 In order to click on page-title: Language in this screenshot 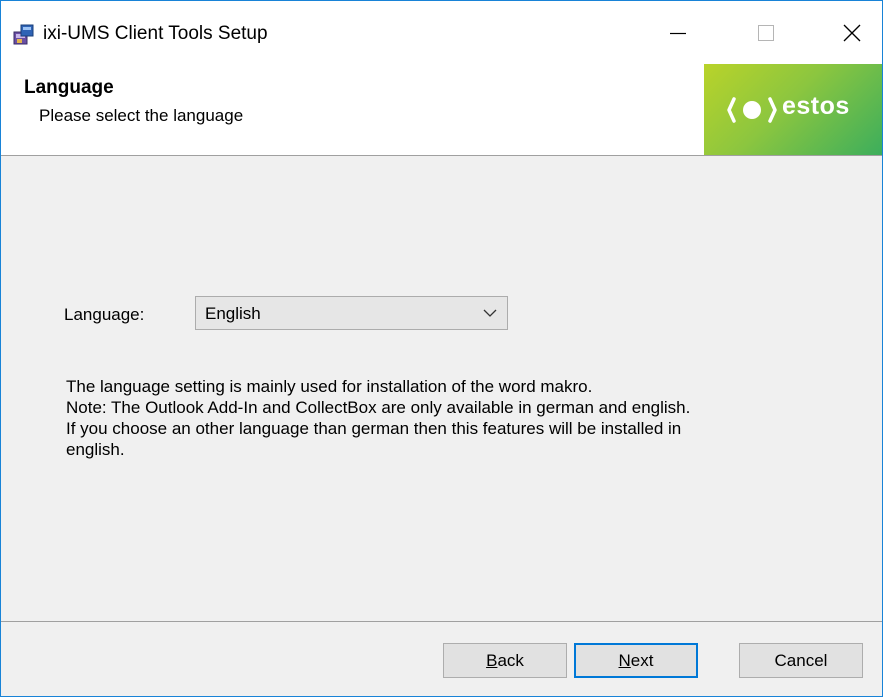, I will do `click(69, 87)`.